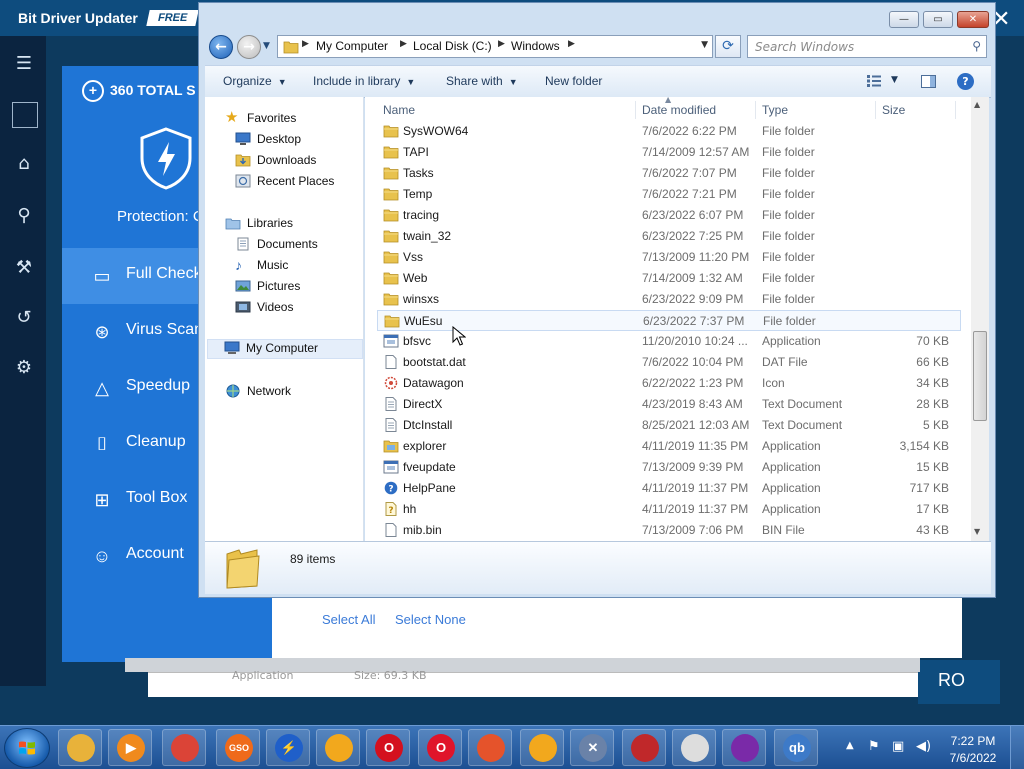 This screenshot has width=1024, height=769. I want to click on organize-menu: Organize ▼, so click(255, 81).